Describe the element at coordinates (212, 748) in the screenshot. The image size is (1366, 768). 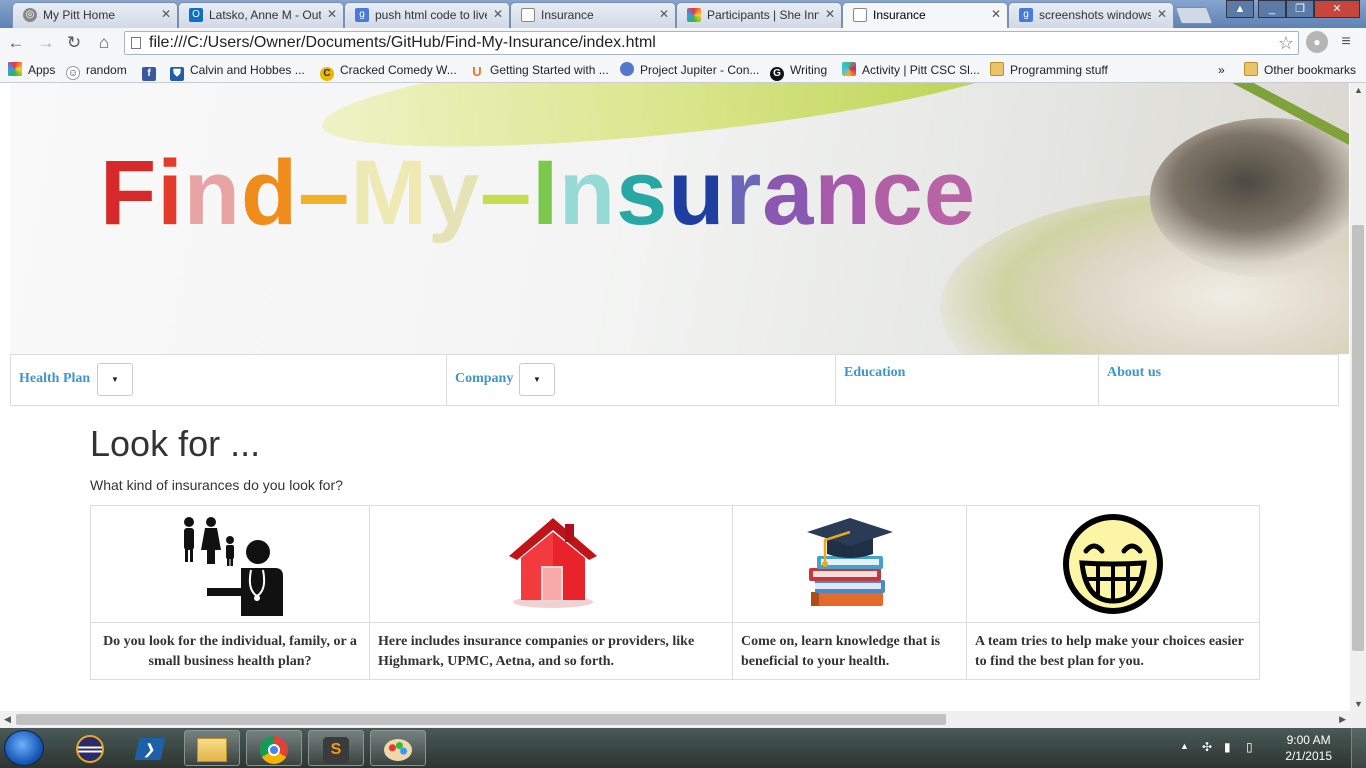
I see `file-explorer-icon` at that location.